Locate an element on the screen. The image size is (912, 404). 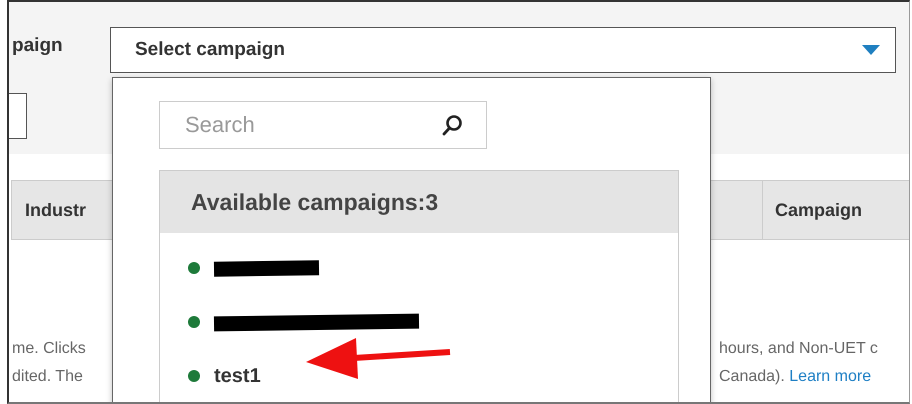
column-header: Campaign is located at coordinates (835, 210).